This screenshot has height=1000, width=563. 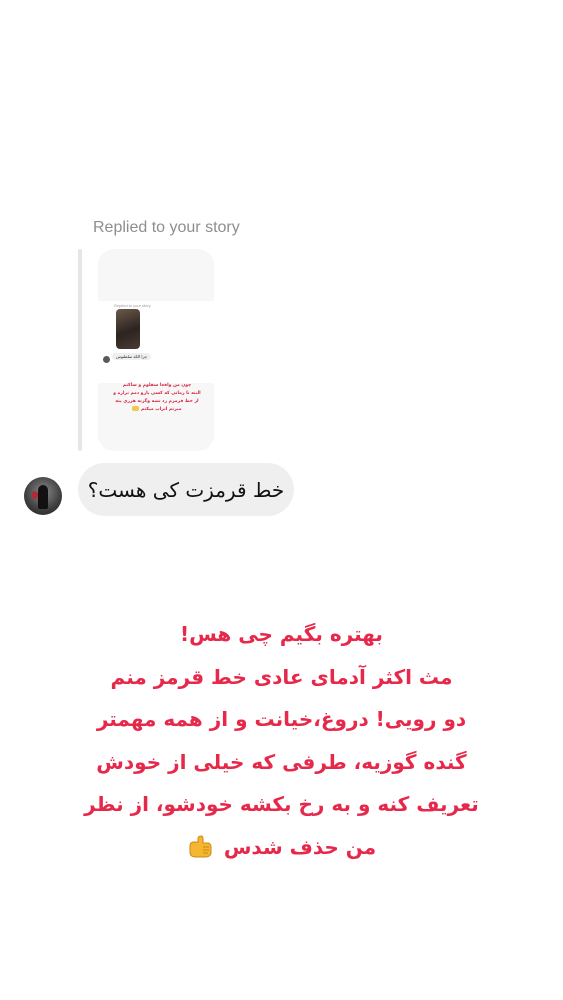 What do you see at coordinates (106, 359) in the screenshot?
I see `story-preview-avatar` at bounding box center [106, 359].